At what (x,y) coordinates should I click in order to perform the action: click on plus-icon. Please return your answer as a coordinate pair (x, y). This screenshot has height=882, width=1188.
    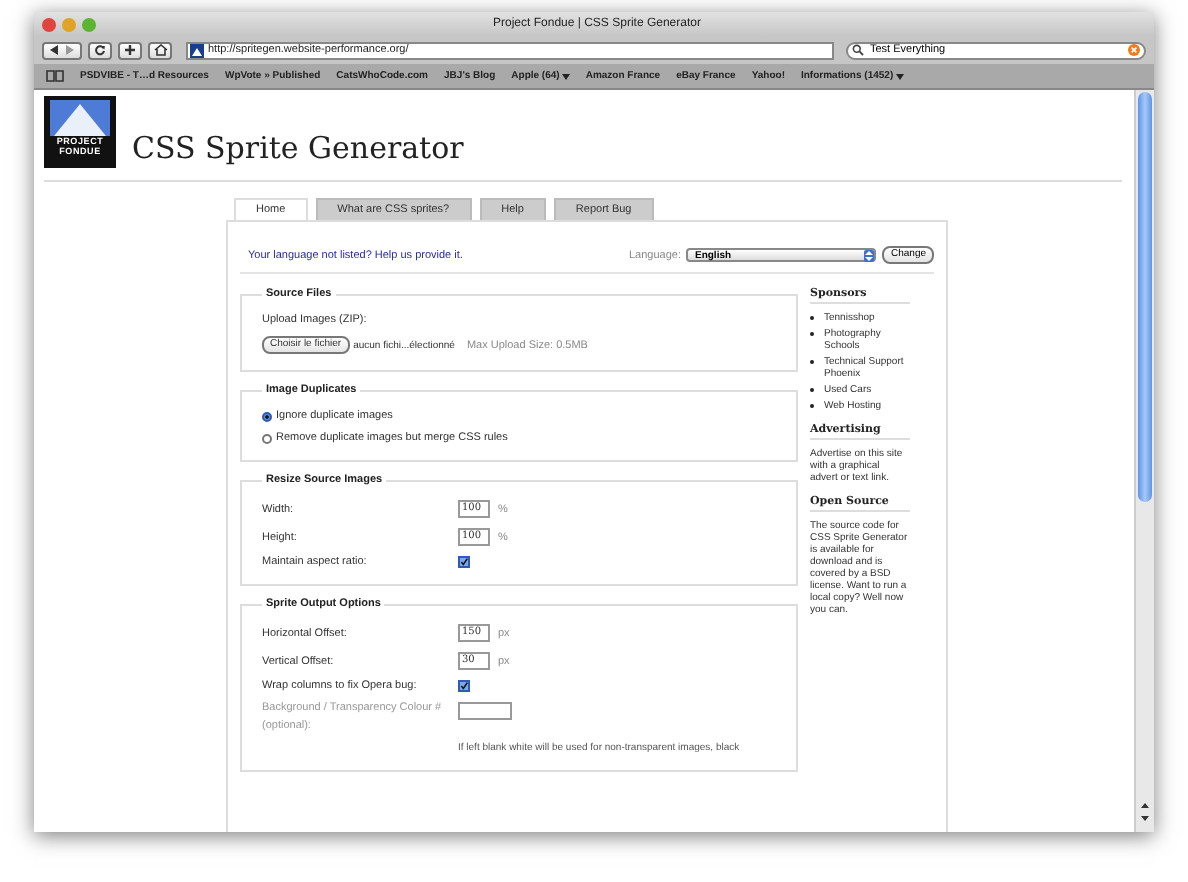
    Looking at the image, I should click on (130, 50).